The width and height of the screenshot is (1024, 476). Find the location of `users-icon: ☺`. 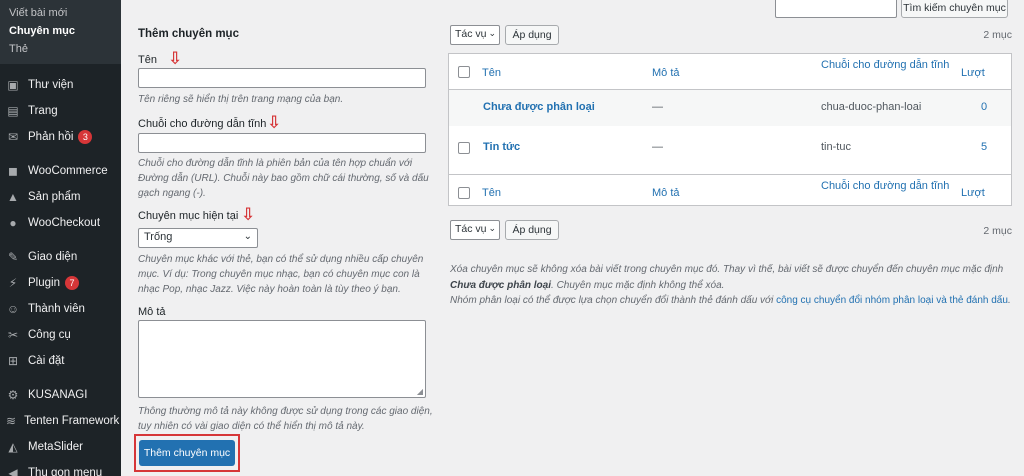

users-icon: ☺ is located at coordinates (13, 309).